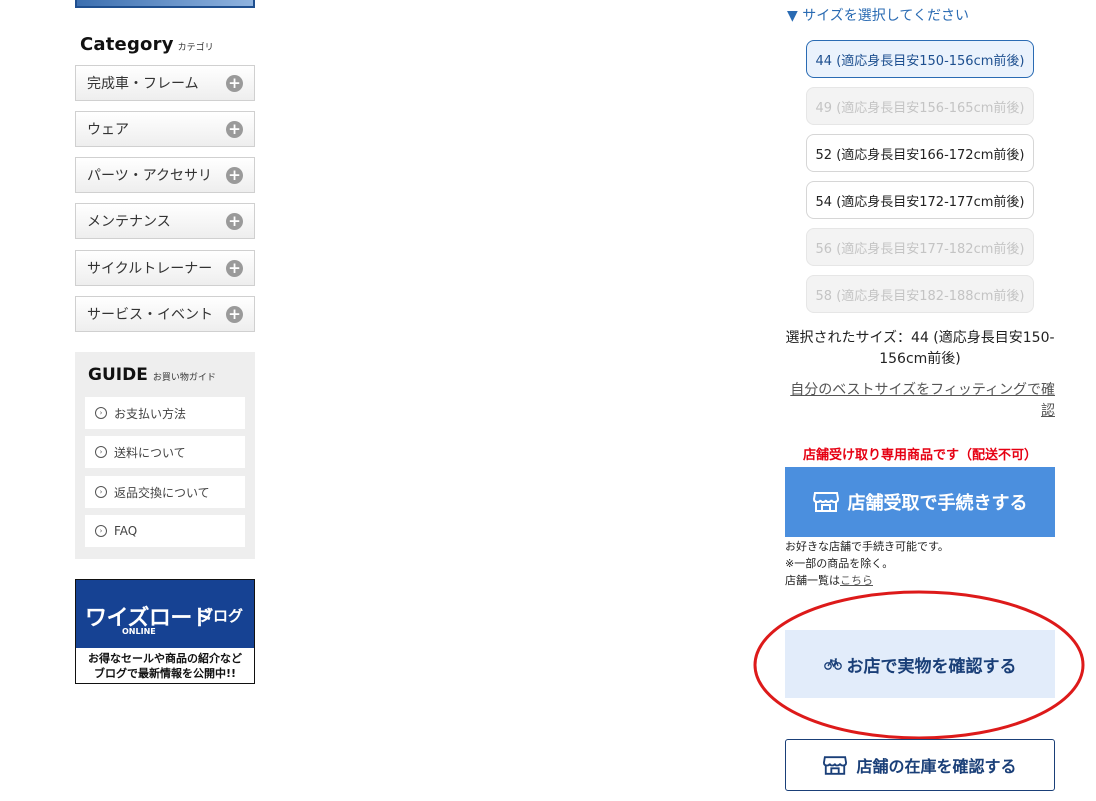 Image resolution: width=1096 pixels, height=801 pixels. Describe the element at coordinates (184, 378) in the screenshot. I see `guide-heading-ja: お買い物ガイド` at that location.